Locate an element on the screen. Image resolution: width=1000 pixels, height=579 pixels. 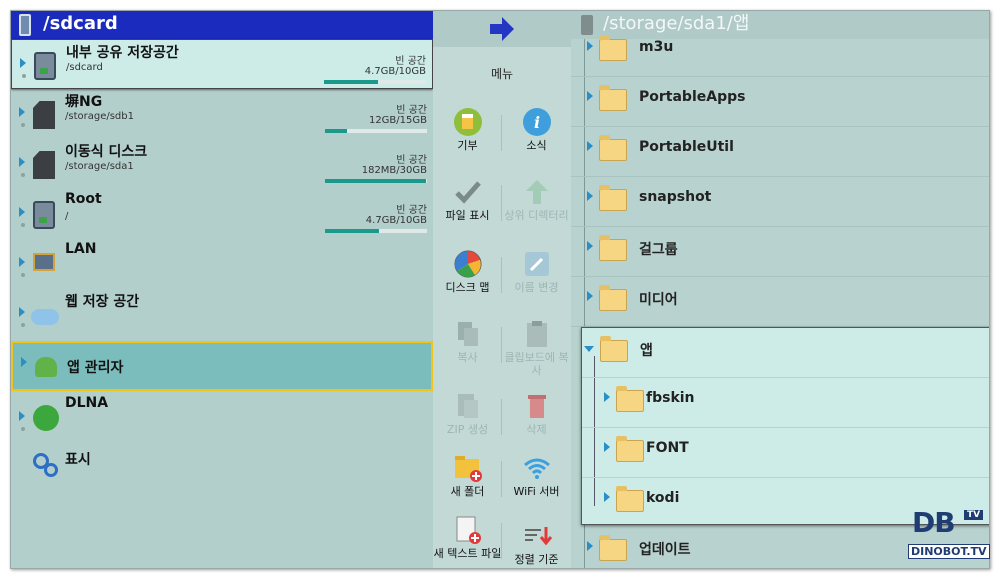
folder-row-expanded: 앱 is located at coordinates (785, 353).